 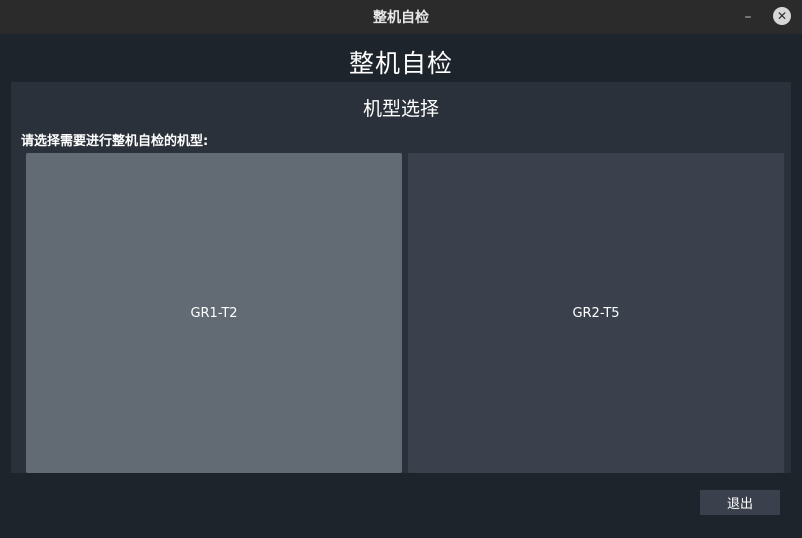 I want to click on panel-title: 机型选择, so click(x=400, y=109).